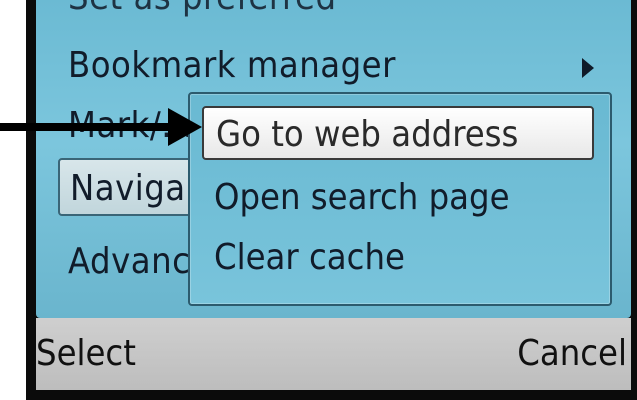 Image resolution: width=637 pixels, height=400 pixels. I want to click on select-softkey: Select, so click(86, 354).